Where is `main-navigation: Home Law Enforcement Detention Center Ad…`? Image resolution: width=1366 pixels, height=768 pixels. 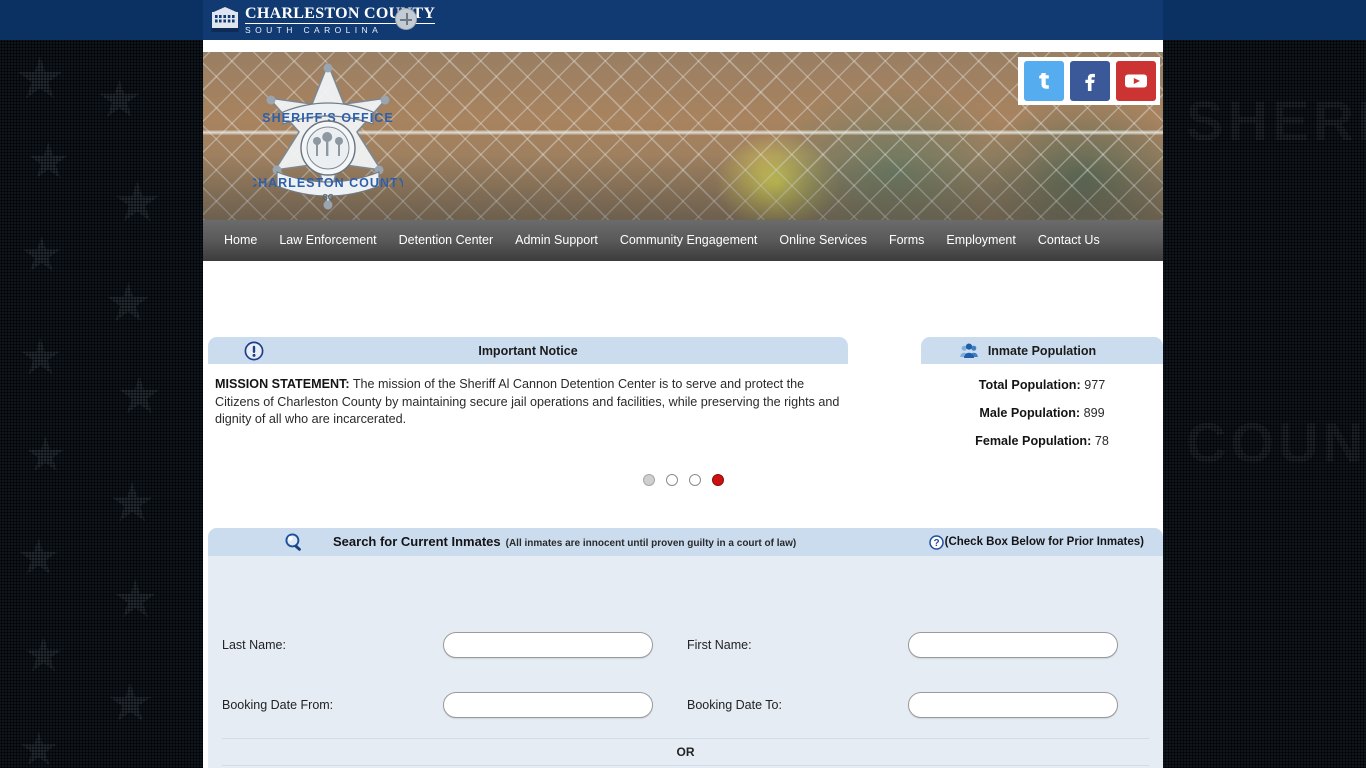 main-navigation: Home Law Enforcement Detention Center Ad… is located at coordinates (683, 240).